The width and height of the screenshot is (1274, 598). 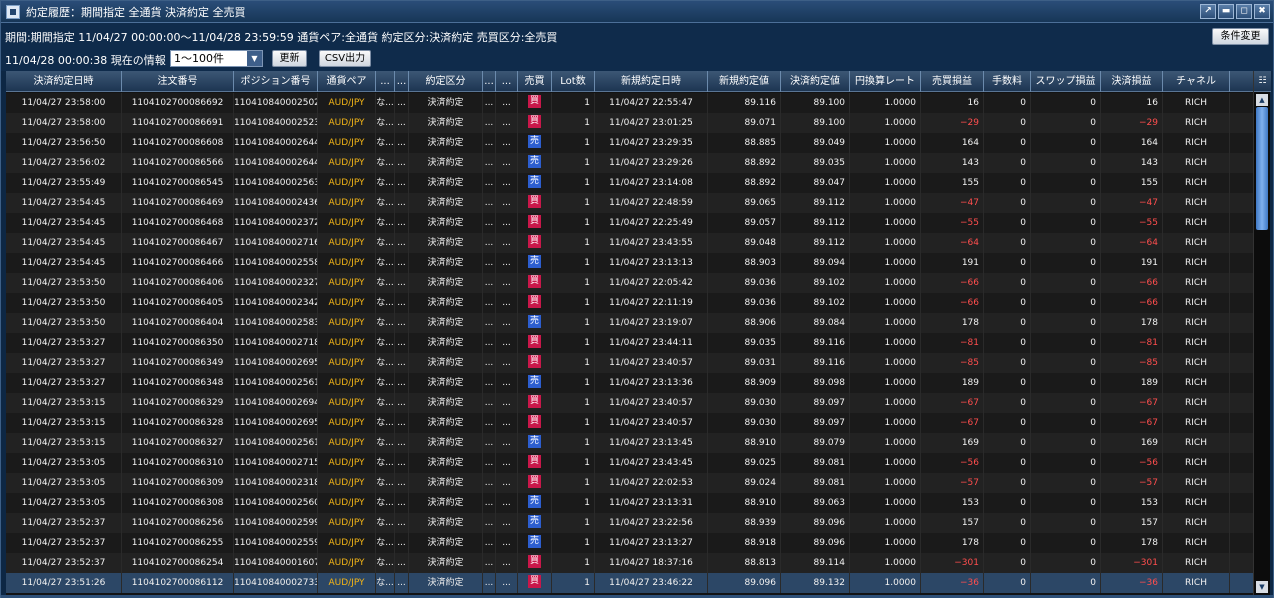 What do you see at coordinates (744, 463) in the screenshot?
I see `cell-open-price: 89.025` at bounding box center [744, 463].